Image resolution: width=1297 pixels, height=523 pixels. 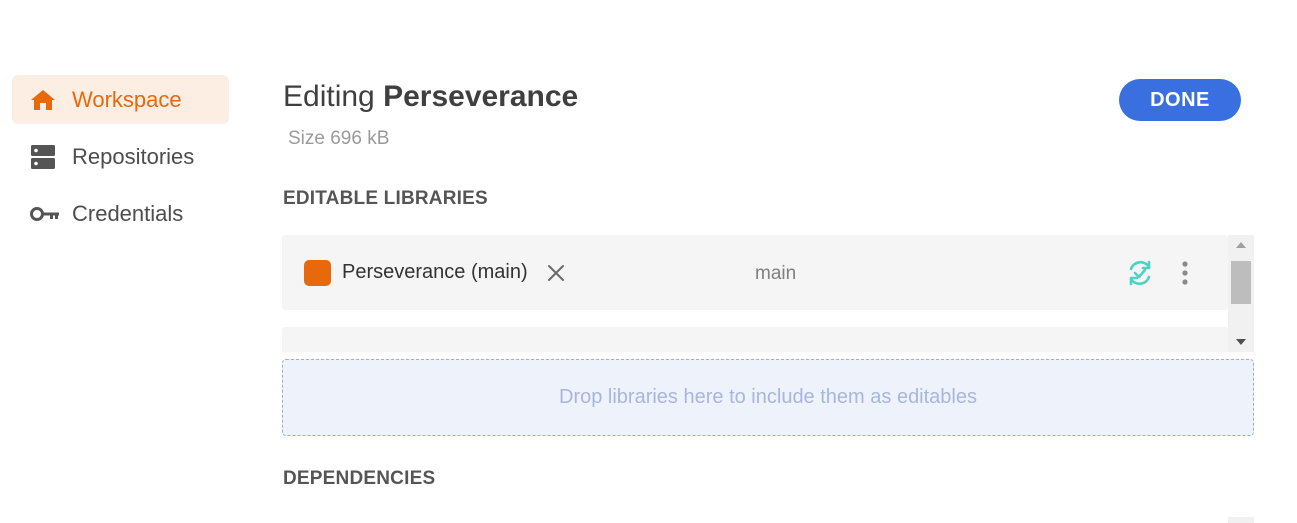 What do you see at coordinates (359, 478) in the screenshot?
I see `dependencies-heading: DEPENDENCIES` at bounding box center [359, 478].